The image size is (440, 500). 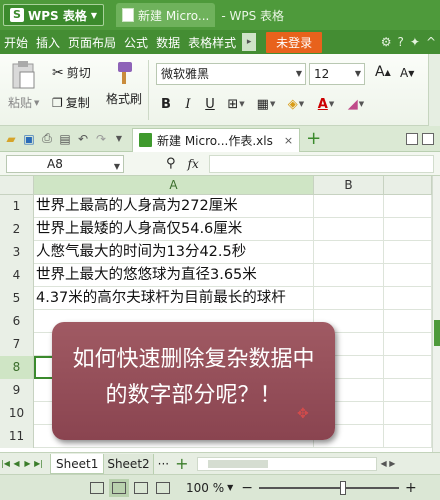 What do you see at coordinates (205, 488) in the screenshot?
I see `zoom-level: 100 %` at bounding box center [205, 488].